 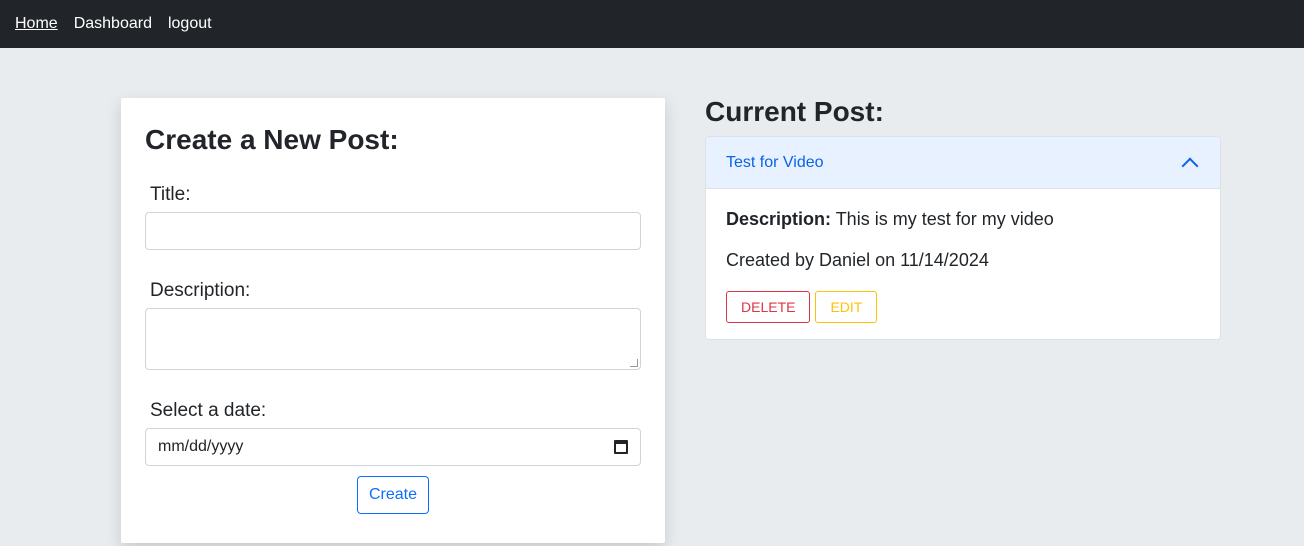 What do you see at coordinates (846, 307) in the screenshot?
I see `edit-button: EDIT` at bounding box center [846, 307].